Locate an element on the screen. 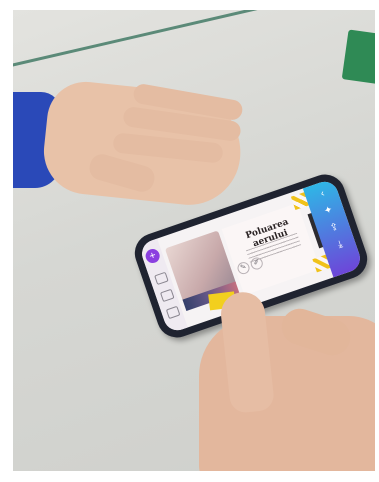 The width and height of the screenshot is (379, 482). table-edge-line is located at coordinates (149, 40).